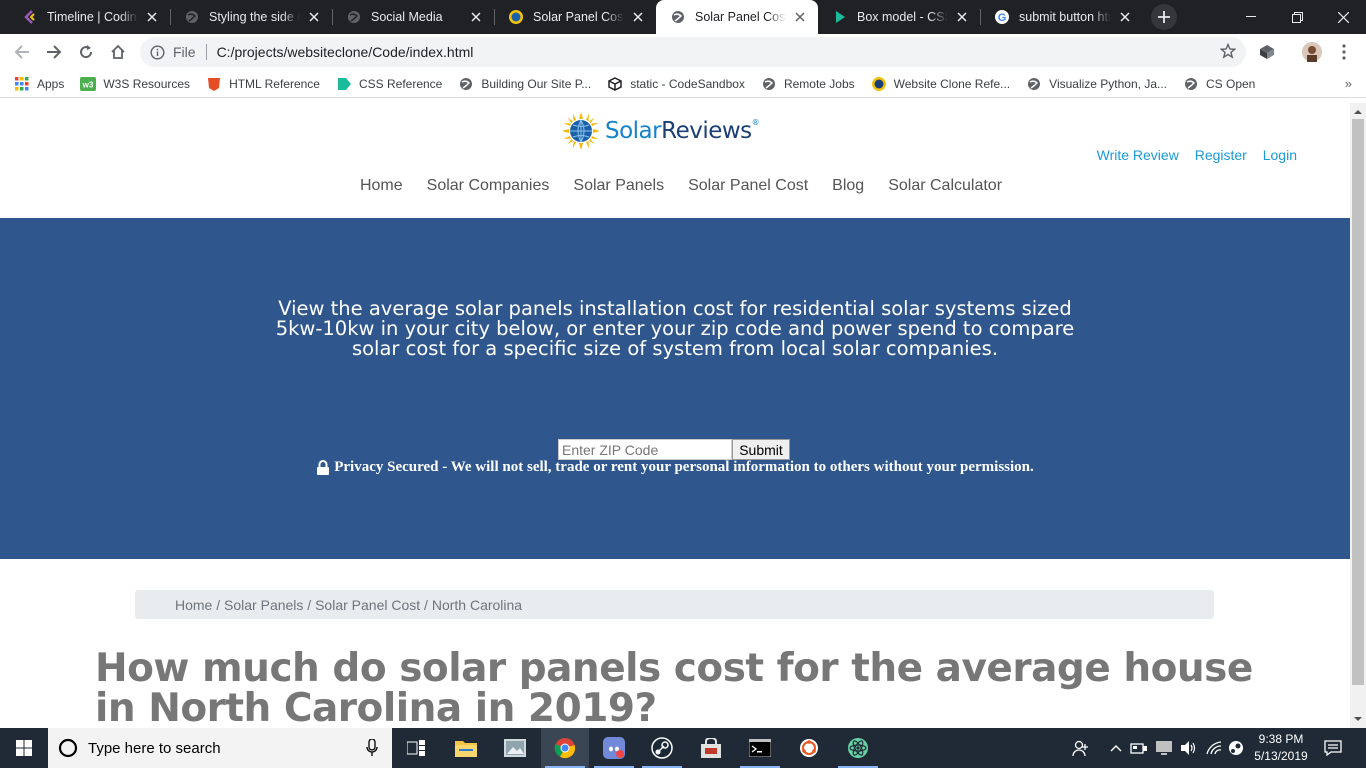  I want to click on tab-title: Styling the side co, so click(254, 17).